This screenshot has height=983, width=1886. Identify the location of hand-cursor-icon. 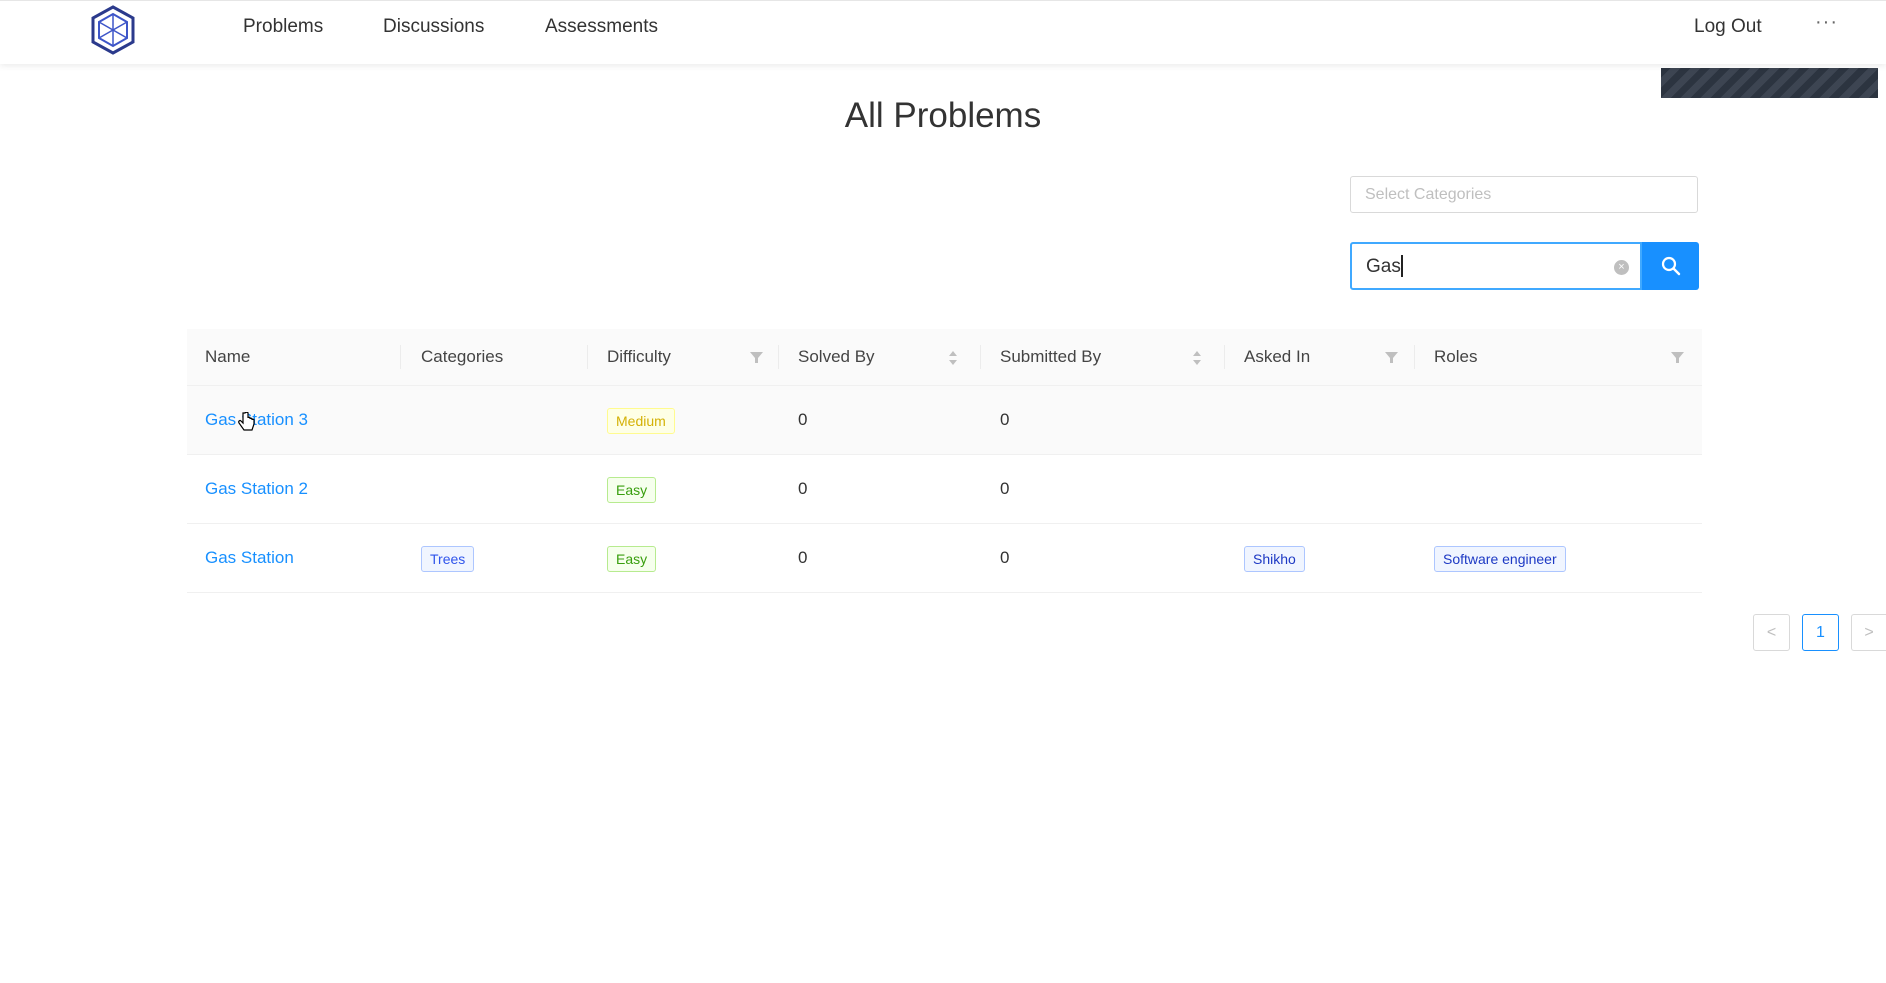
(246, 421).